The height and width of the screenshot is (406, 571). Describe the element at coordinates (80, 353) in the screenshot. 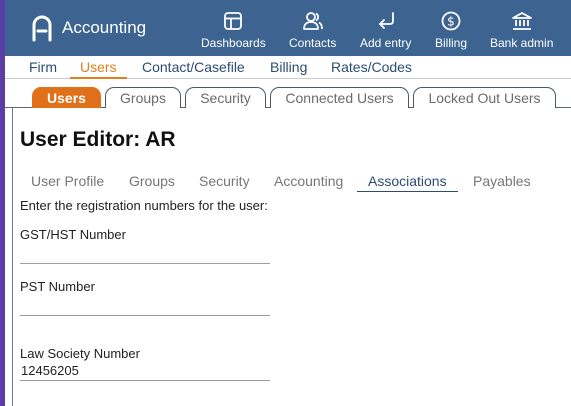

I see `law-society-label: Law Society Number` at that location.